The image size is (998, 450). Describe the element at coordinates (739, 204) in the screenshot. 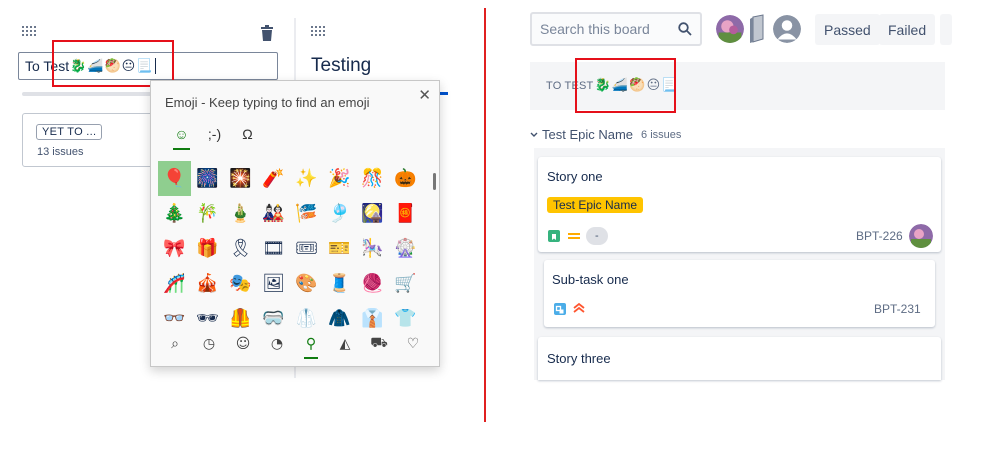

I see `issue-card-story-one: Story one Test Epic Name - BPT-226` at that location.